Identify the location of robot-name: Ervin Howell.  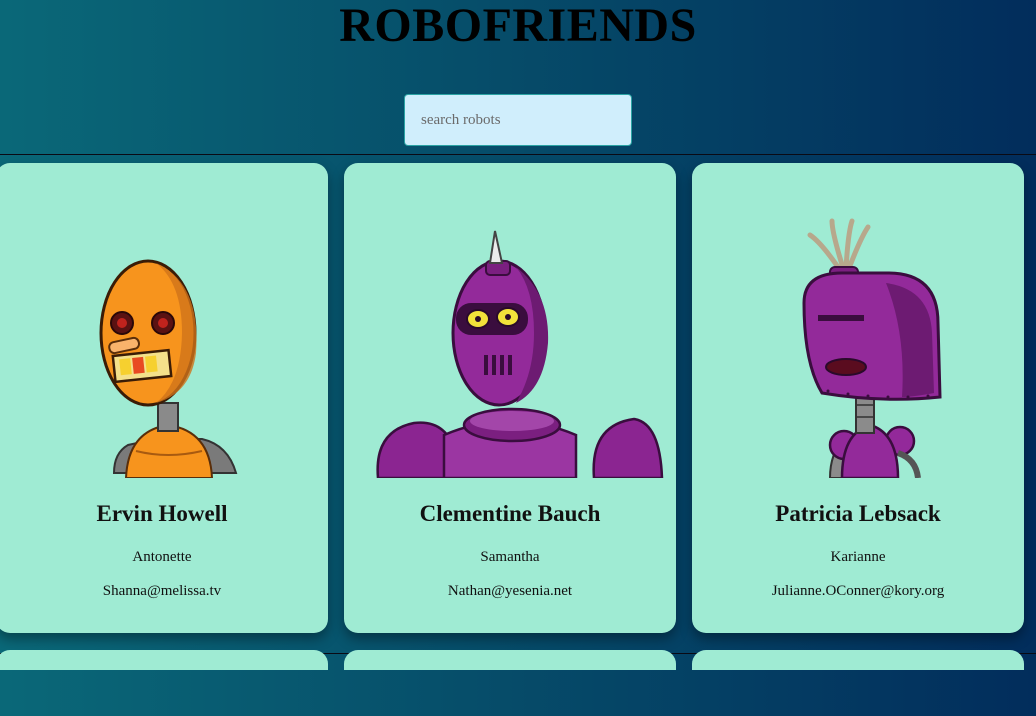
(162, 513).